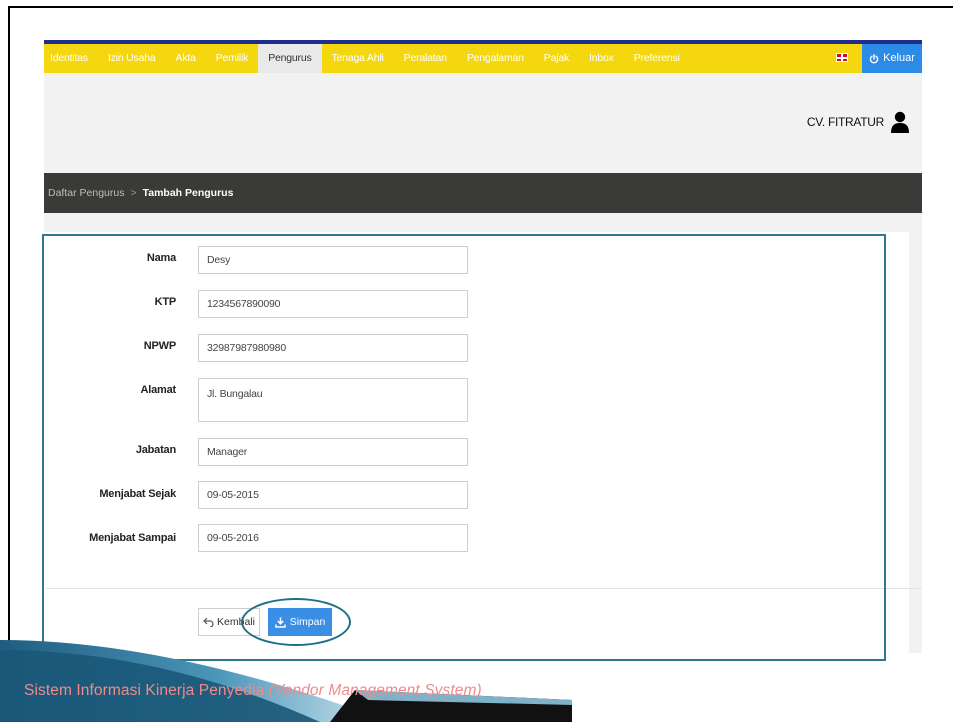  Describe the element at coordinates (556, 58) in the screenshot. I see `nav-item-pajak: Pajak` at that location.